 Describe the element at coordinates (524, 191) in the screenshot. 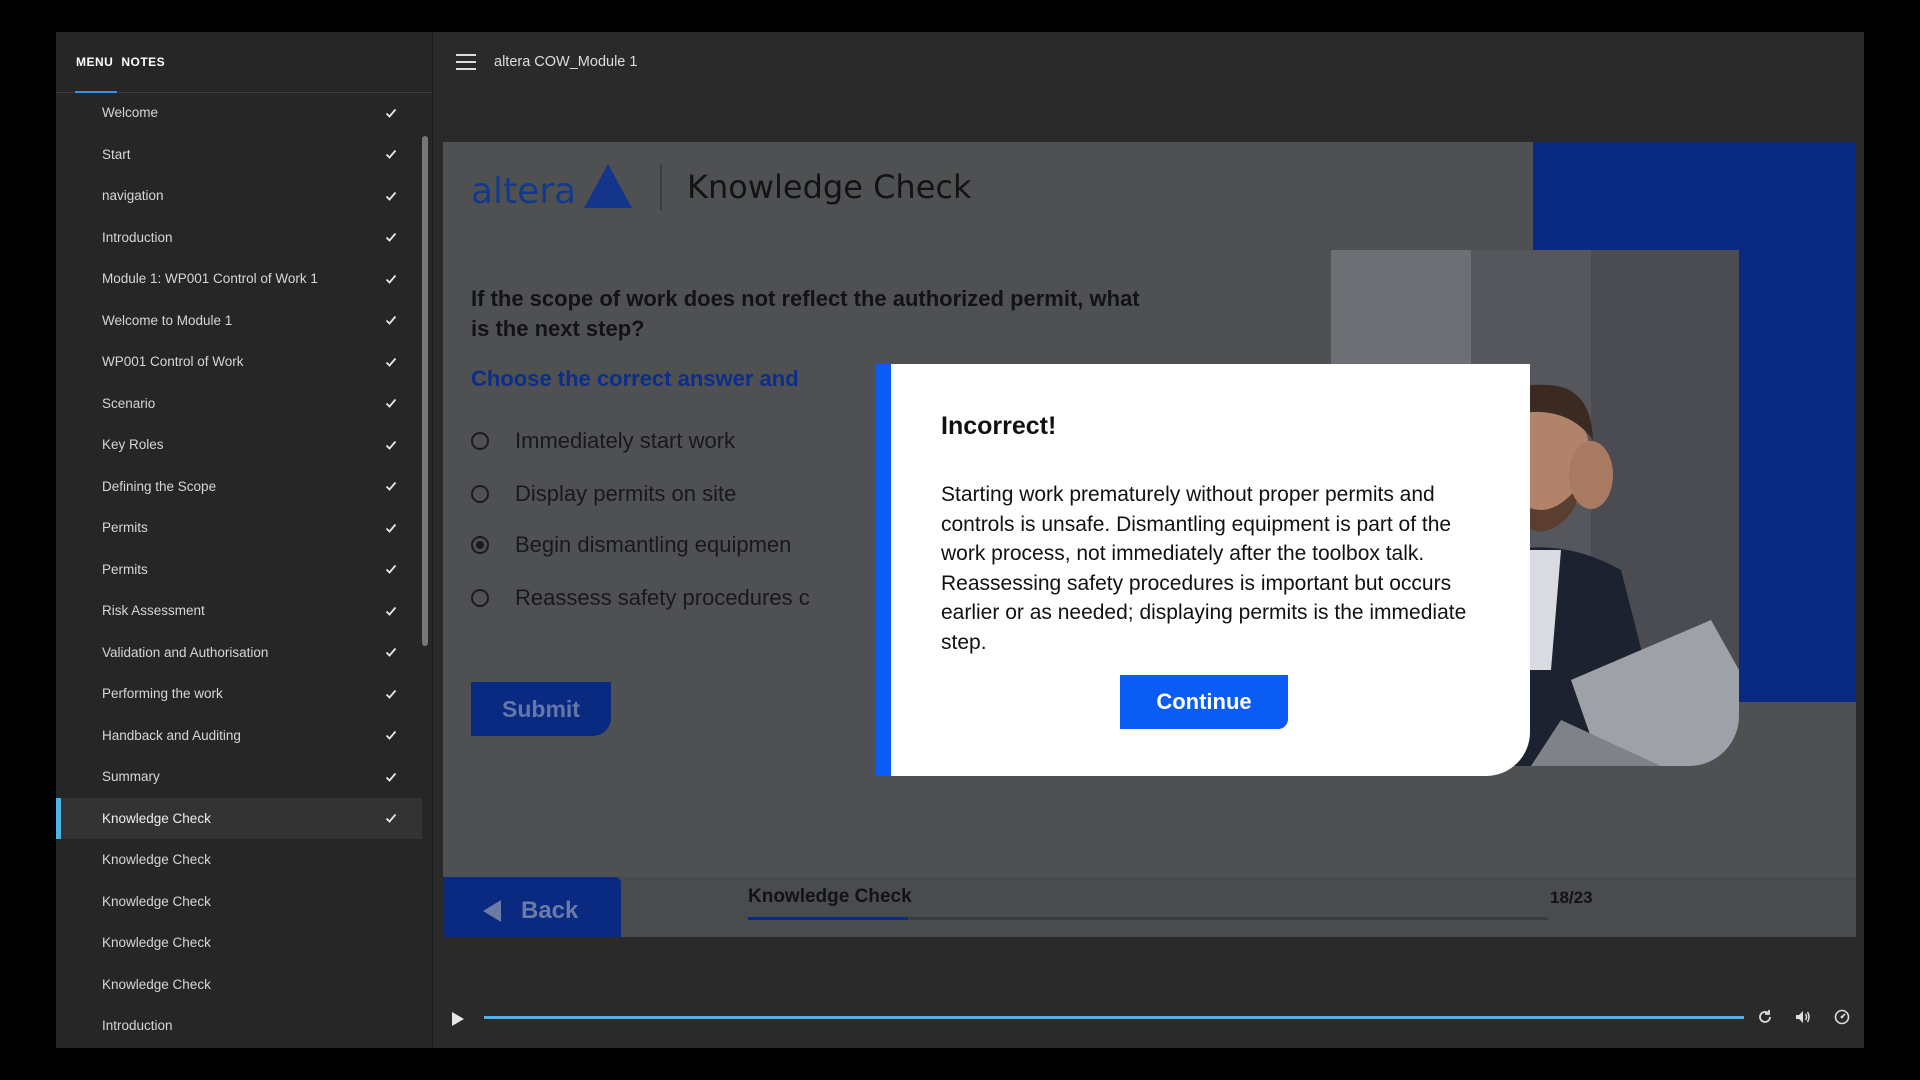

I see `logo-text: altera` at that location.